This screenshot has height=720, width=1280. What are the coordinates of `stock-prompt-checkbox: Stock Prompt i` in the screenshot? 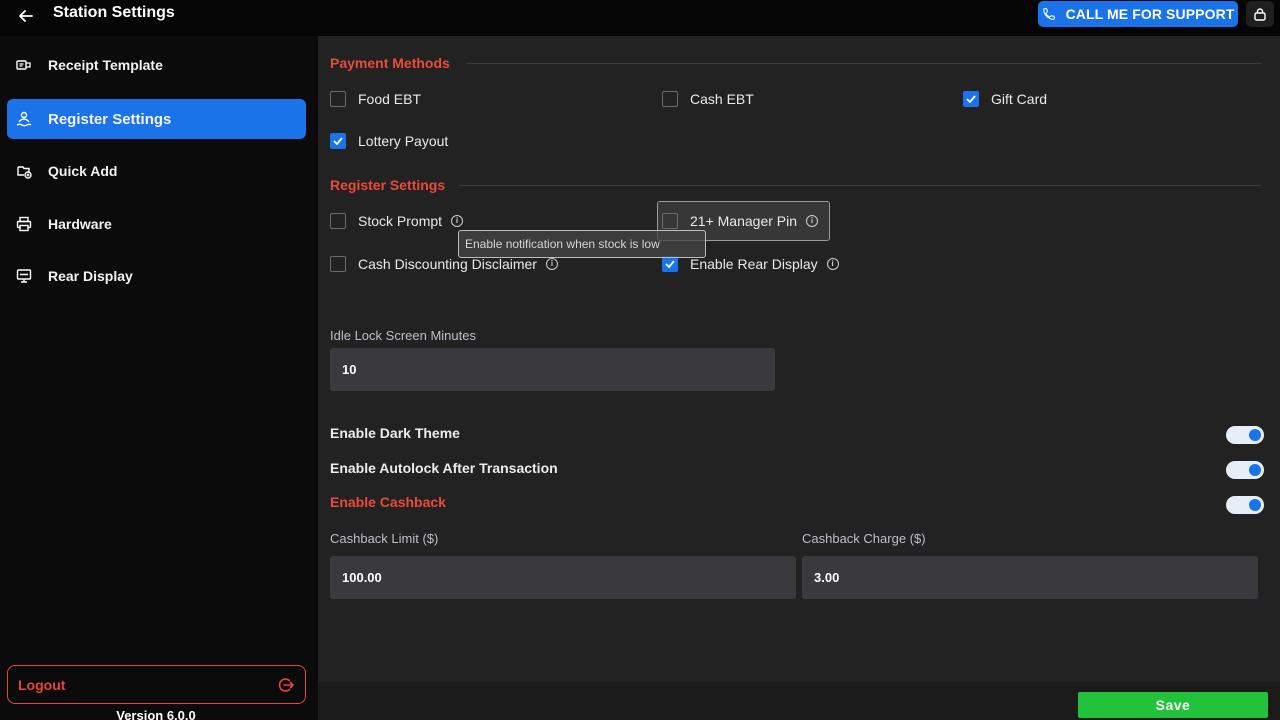 It's located at (397, 221).